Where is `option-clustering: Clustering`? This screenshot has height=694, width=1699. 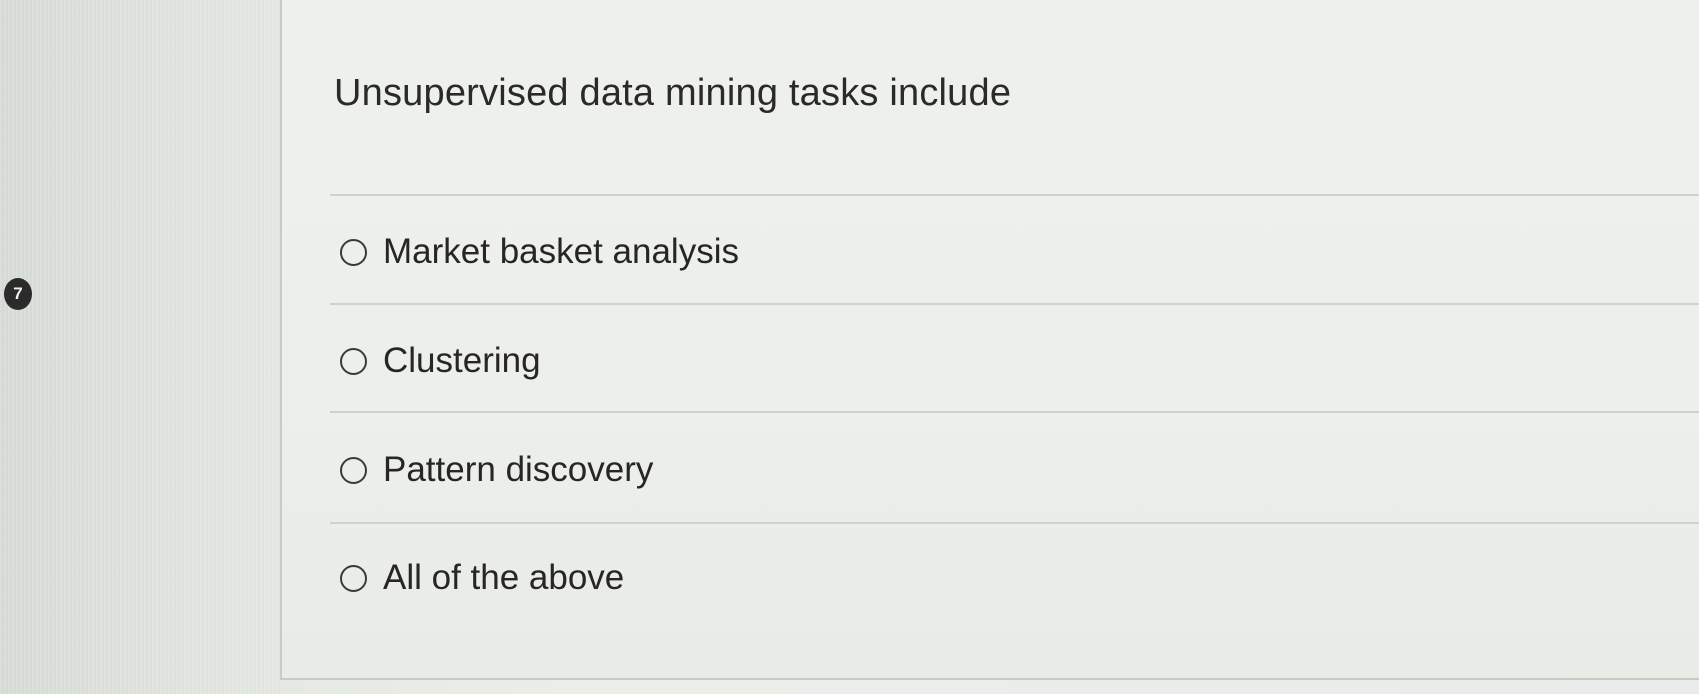 option-clustering: Clustering is located at coordinates (440, 361).